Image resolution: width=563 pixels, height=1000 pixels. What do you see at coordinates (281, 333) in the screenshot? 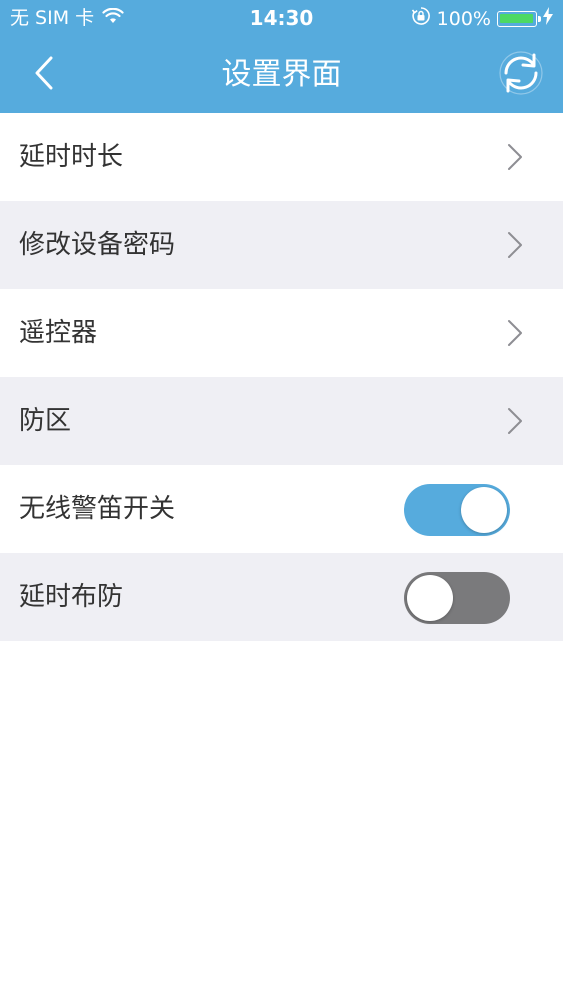
I see `setting-row-remote-control: 遥控器` at bounding box center [281, 333].